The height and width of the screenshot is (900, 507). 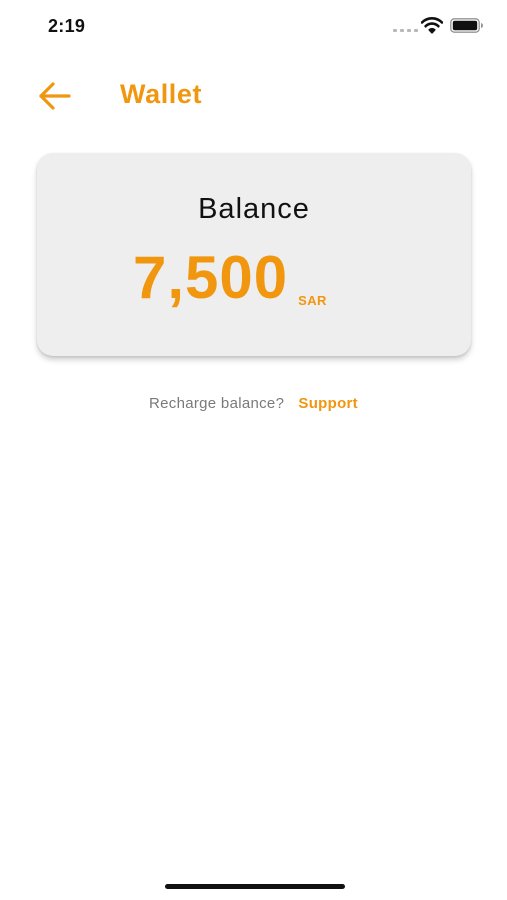 I want to click on recharge-prompt: Recharge balance?, so click(x=217, y=403).